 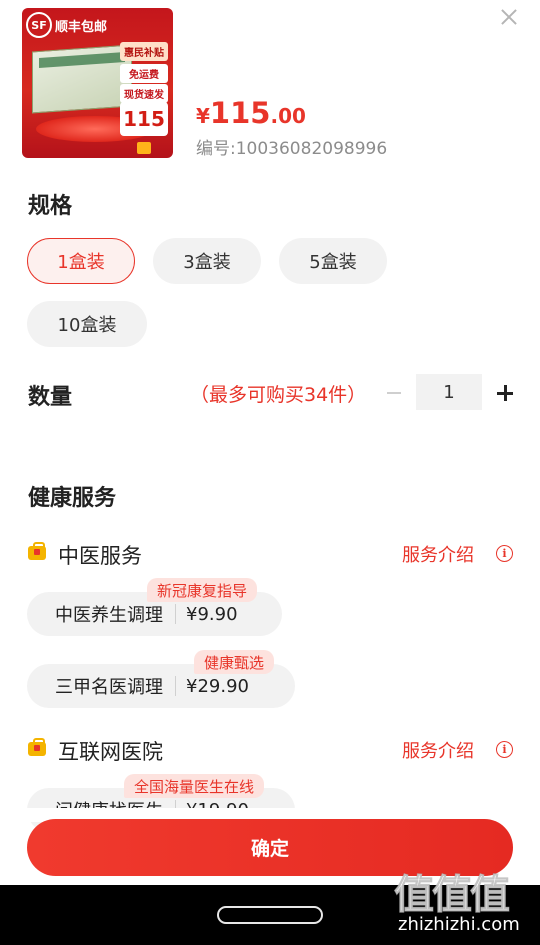 I want to click on product-thumbnail: SF 顺丰包邮 惠民补贴 免运费 现货速发 115, so click(x=97, y=83).